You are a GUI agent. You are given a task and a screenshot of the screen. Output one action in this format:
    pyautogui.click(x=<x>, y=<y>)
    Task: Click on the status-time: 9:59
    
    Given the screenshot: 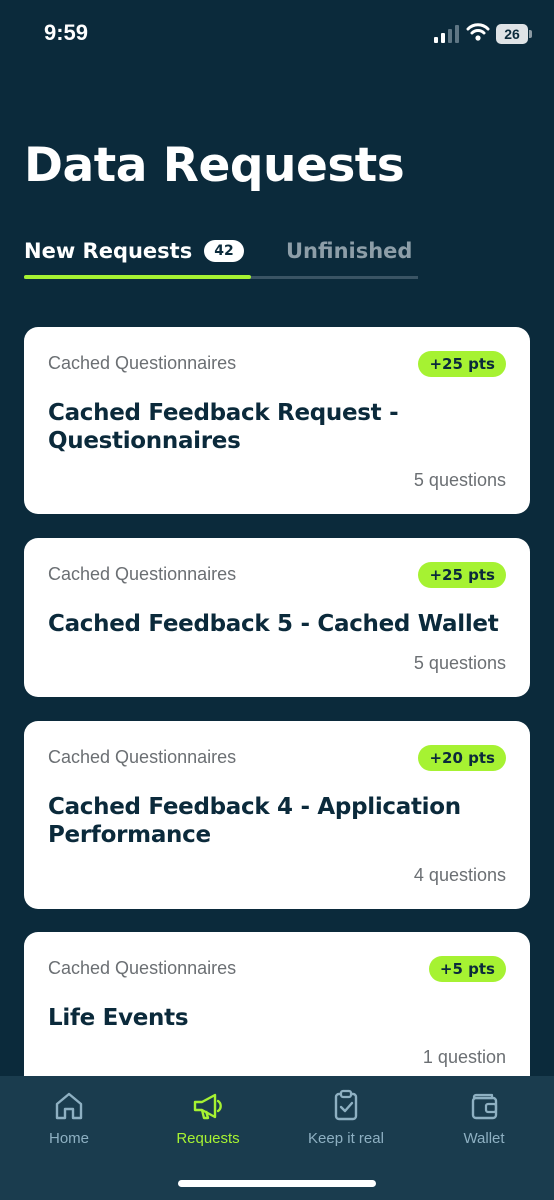 What is the action you would take?
    pyautogui.click(x=66, y=32)
    